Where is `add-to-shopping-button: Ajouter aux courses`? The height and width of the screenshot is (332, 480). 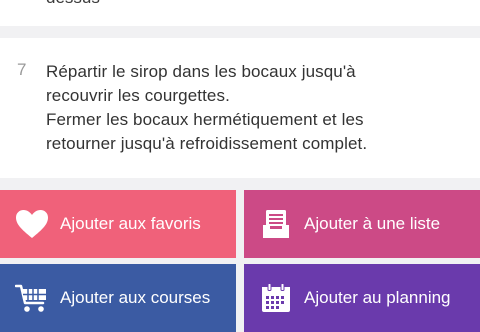 add-to-shopping-button: Ajouter aux courses is located at coordinates (118, 298).